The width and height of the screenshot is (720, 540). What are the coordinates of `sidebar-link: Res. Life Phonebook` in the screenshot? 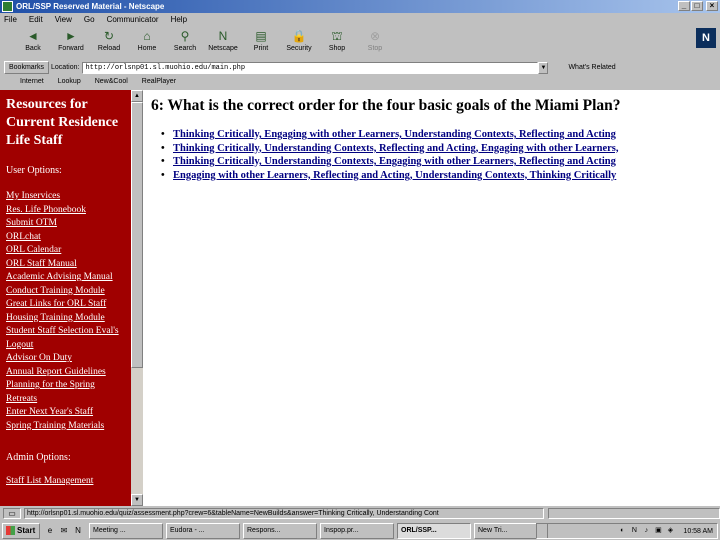 It's located at (68, 211).